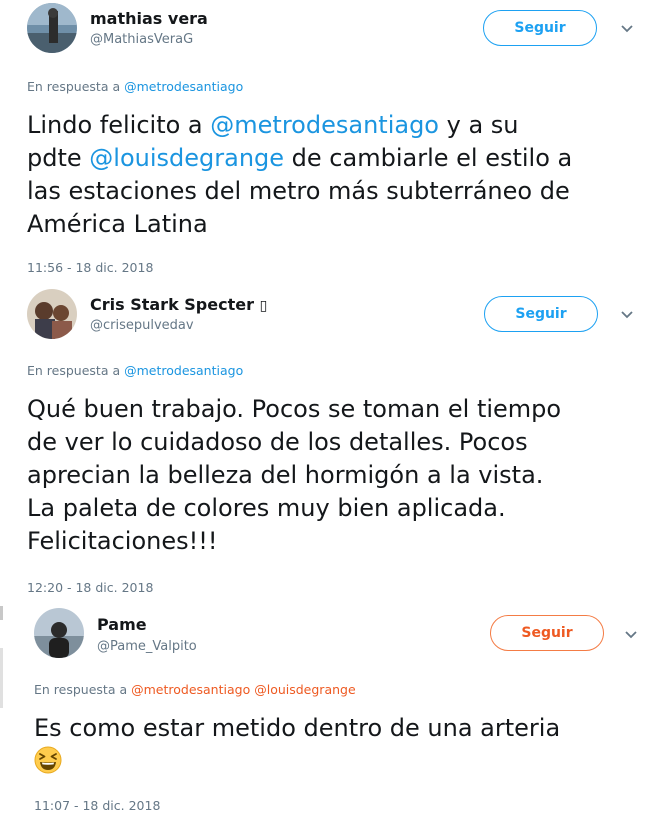  What do you see at coordinates (186, 158) in the screenshot?
I see `mention-link: @louisdegrange` at bounding box center [186, 158].